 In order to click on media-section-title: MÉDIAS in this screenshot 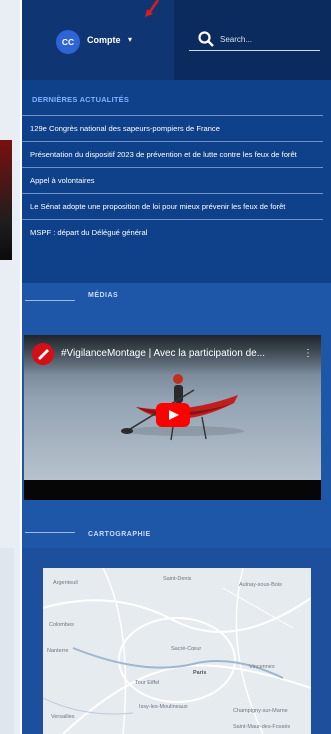, I will do `click(103, 295)`.